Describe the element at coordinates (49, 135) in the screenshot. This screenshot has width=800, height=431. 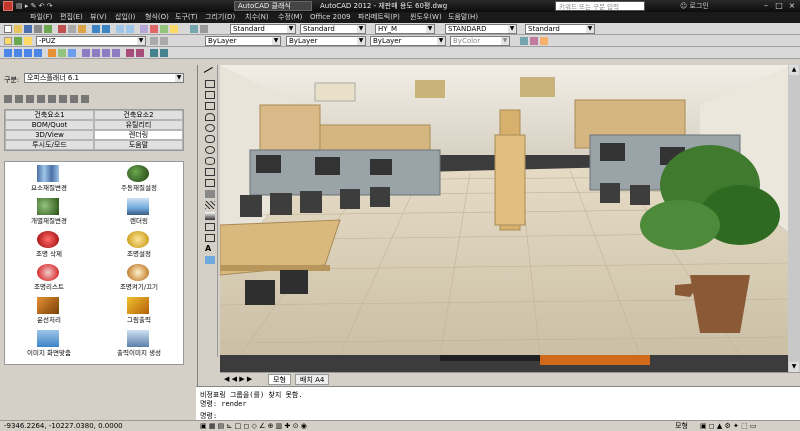
I see `category-button: 3D/View` at that location.